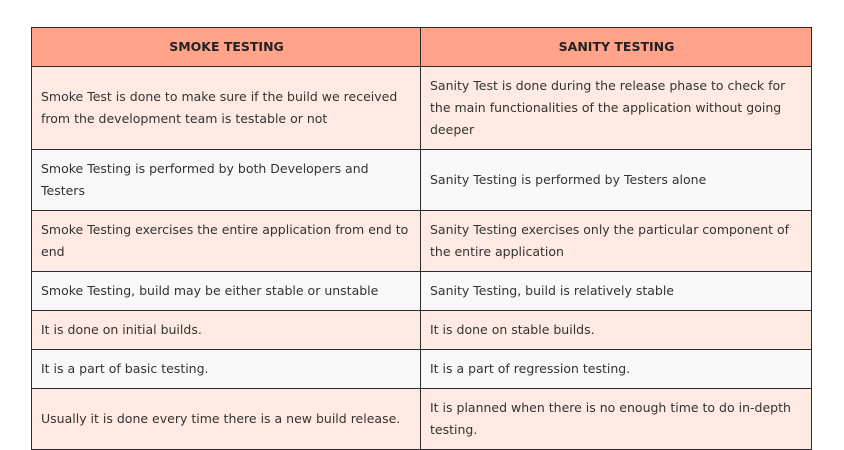 Image resolution: width=844 pixels, height=450 pixels. What do you see at coordinates (616, 369) in the screenshot?
I see `sanity-cell: It is a part of regression testing.` at bounding box center [616, 369].